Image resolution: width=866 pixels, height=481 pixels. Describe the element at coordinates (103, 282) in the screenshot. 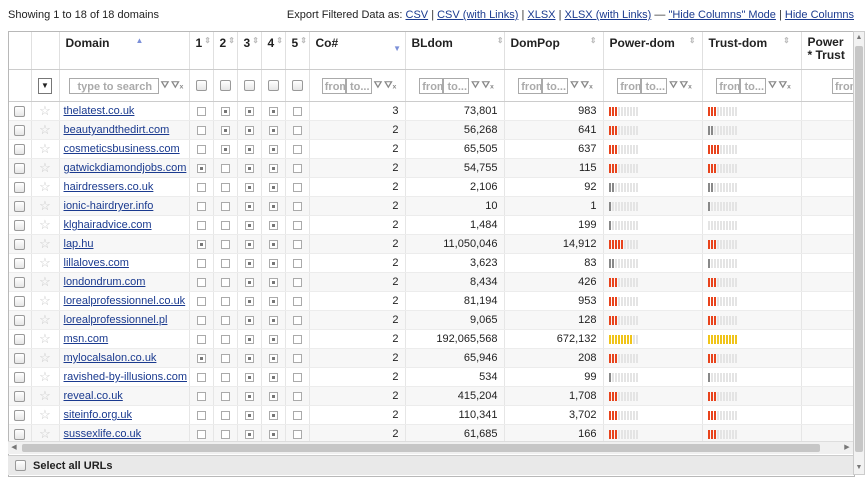

I see `domain-link: londondrum.com` at that location.